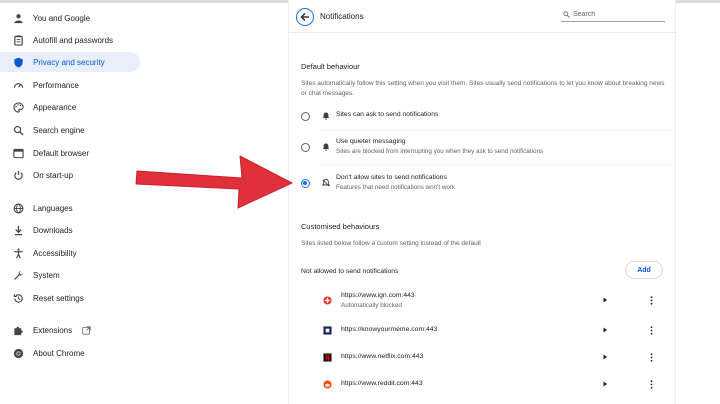 The width and height of the screenshot is (720, 404). What do you see at coordinates (18, 85) in the screenshot?
I see `speedometer-icon` at bounding box center [18, 85].